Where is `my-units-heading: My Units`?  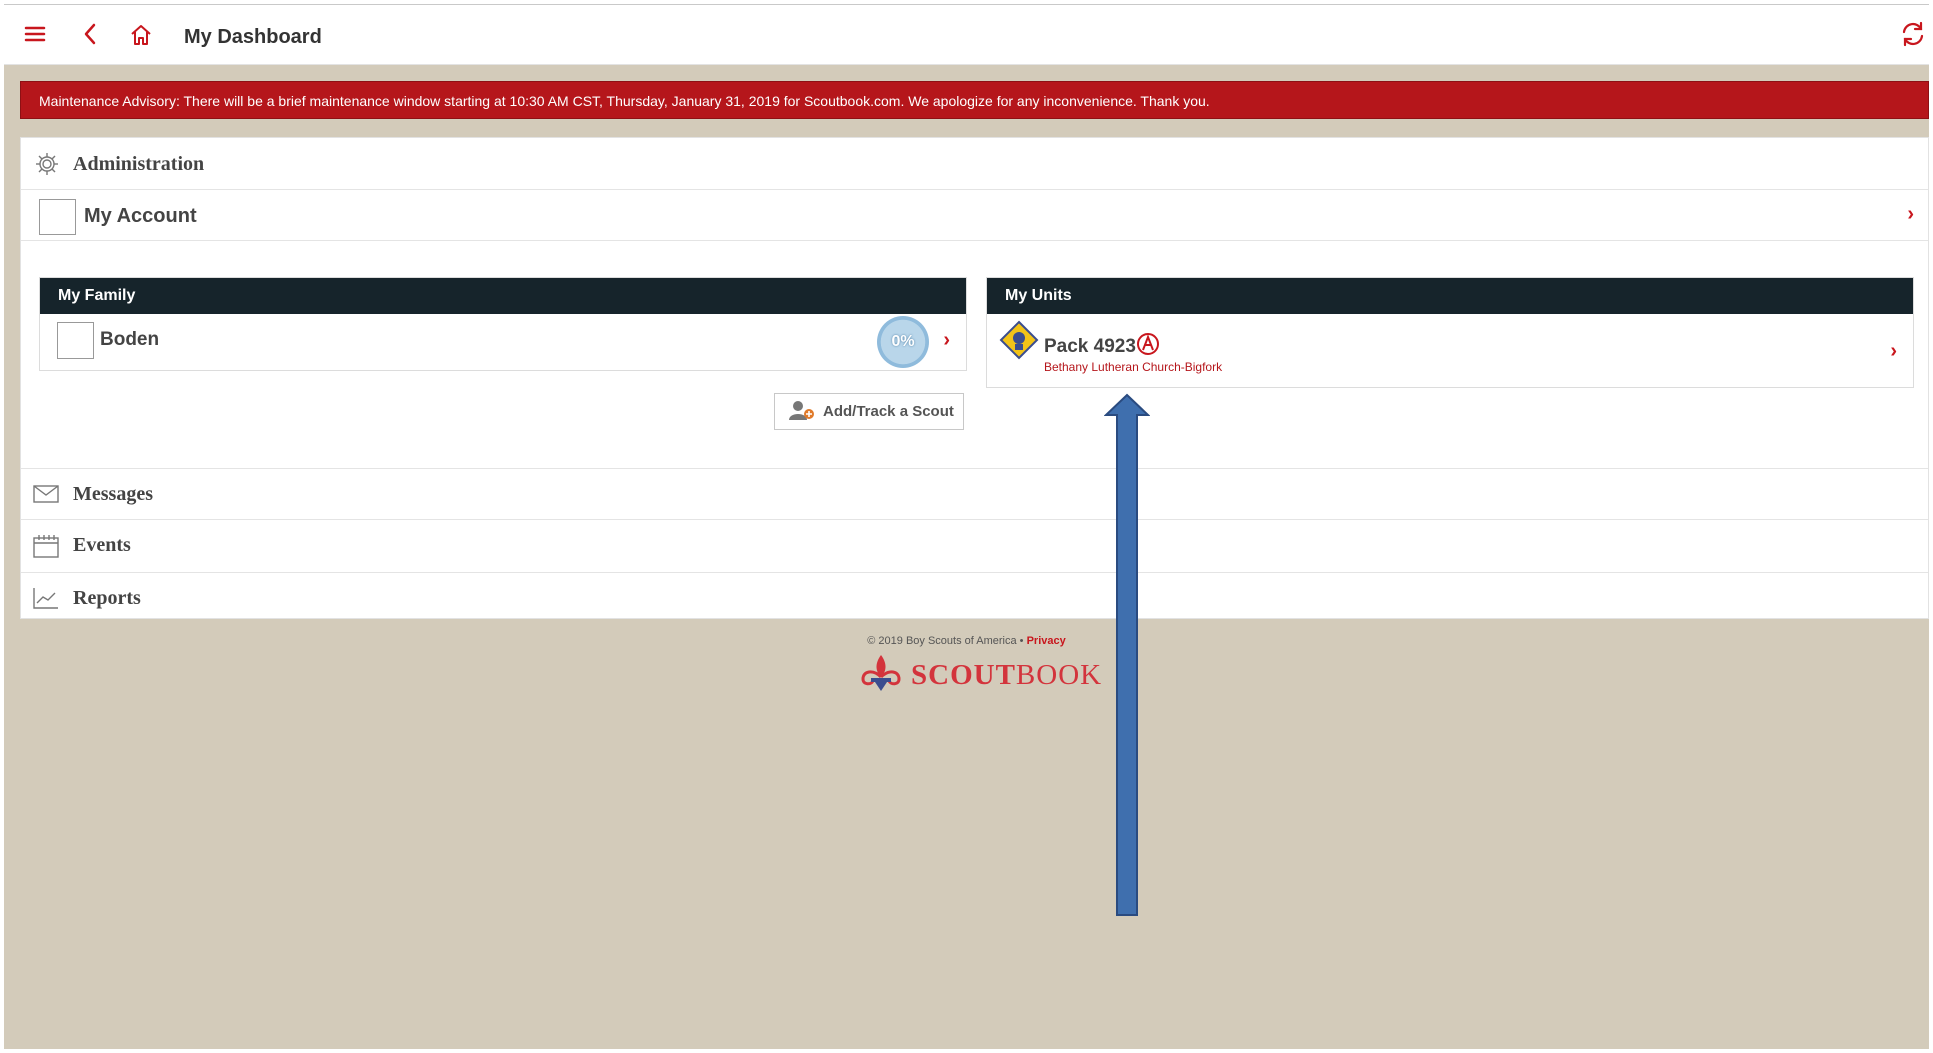 my-units-heading: My Units is located at coordinates (1450, 296).